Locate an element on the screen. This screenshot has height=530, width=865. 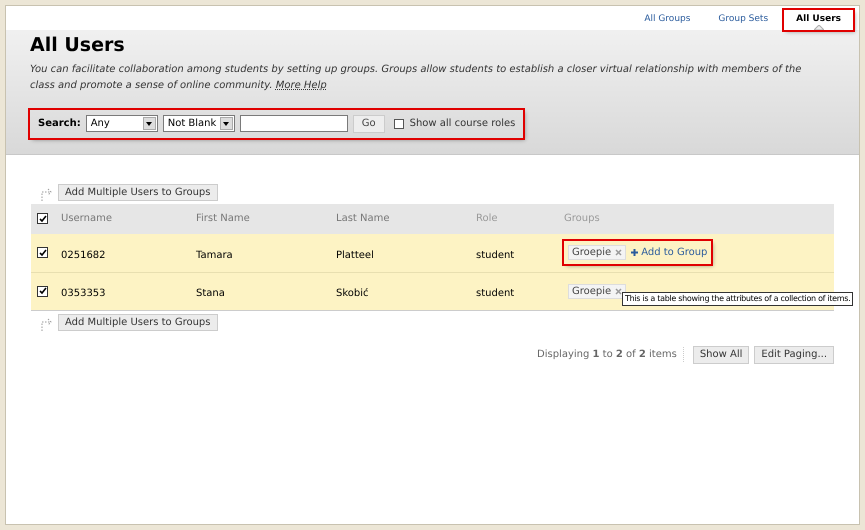
checkbox-label: Show all course roles is located at coordinates (463, 124).